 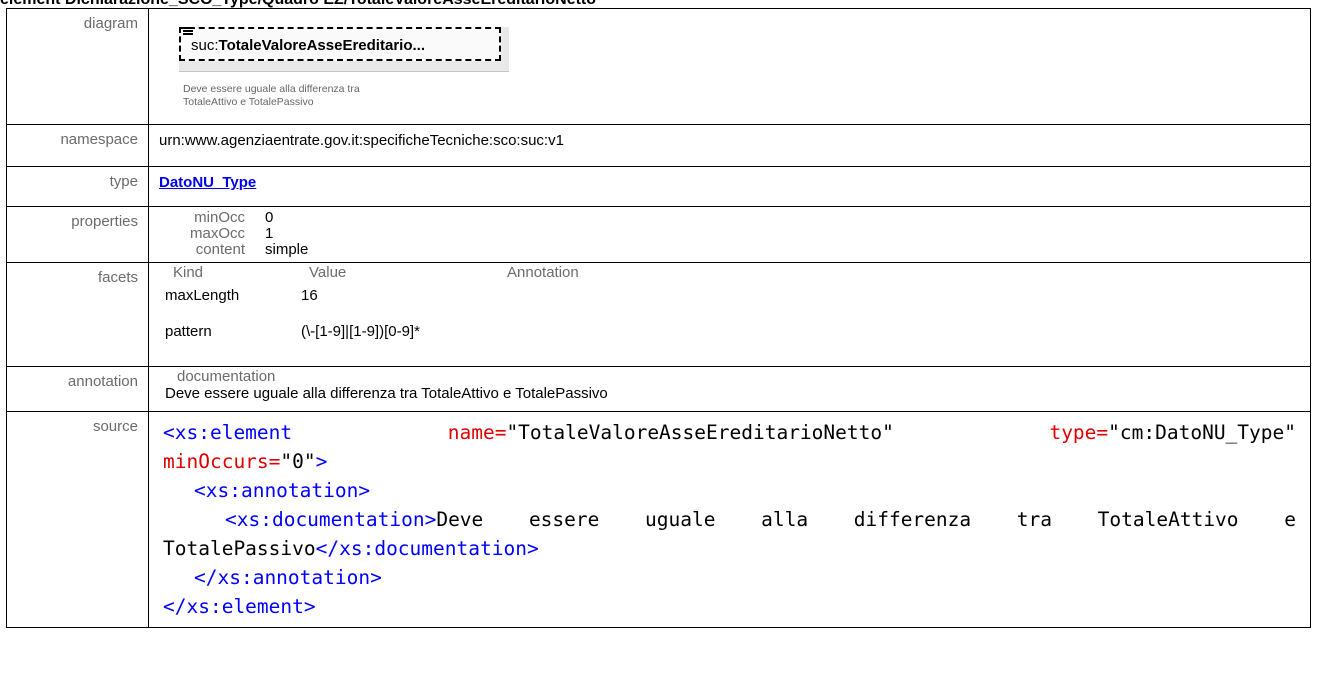 What do you see at coordinates (271, 89) in the screenshot?
I see `diagram-doc-line: Deve essere uguale alla differenza tra` at bounding box center [271, 89].